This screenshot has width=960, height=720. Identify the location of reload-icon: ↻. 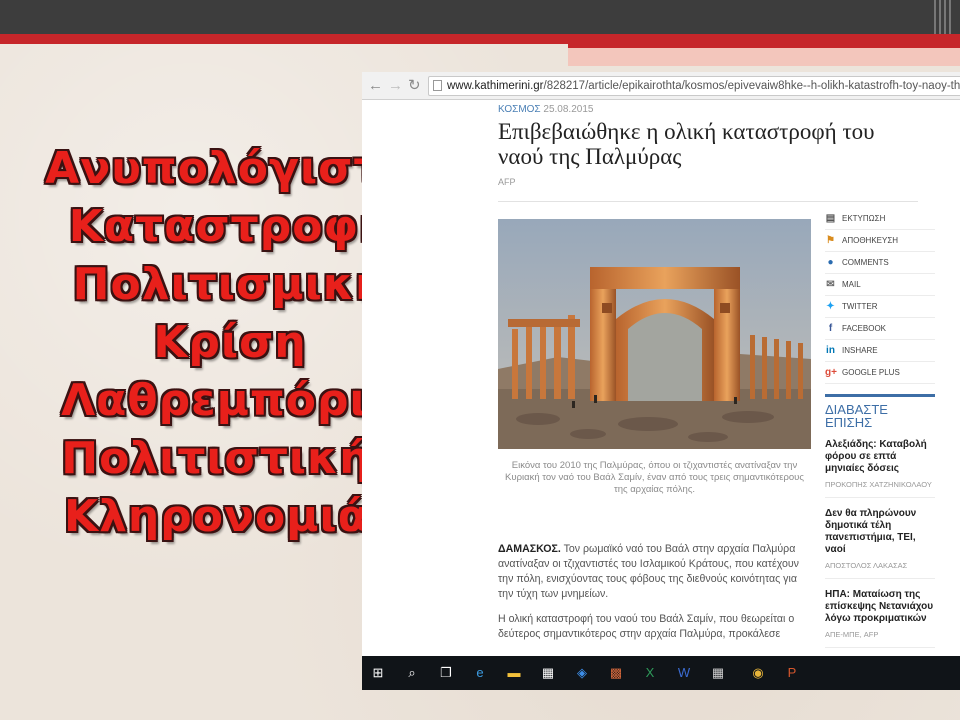
(414, 86).